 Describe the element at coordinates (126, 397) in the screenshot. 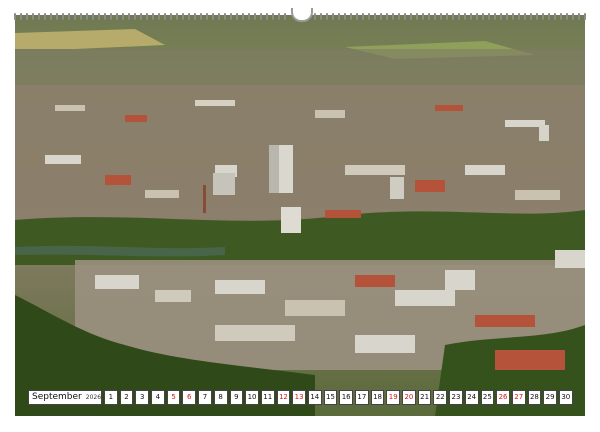

I see `day-cell: 2` at that location.